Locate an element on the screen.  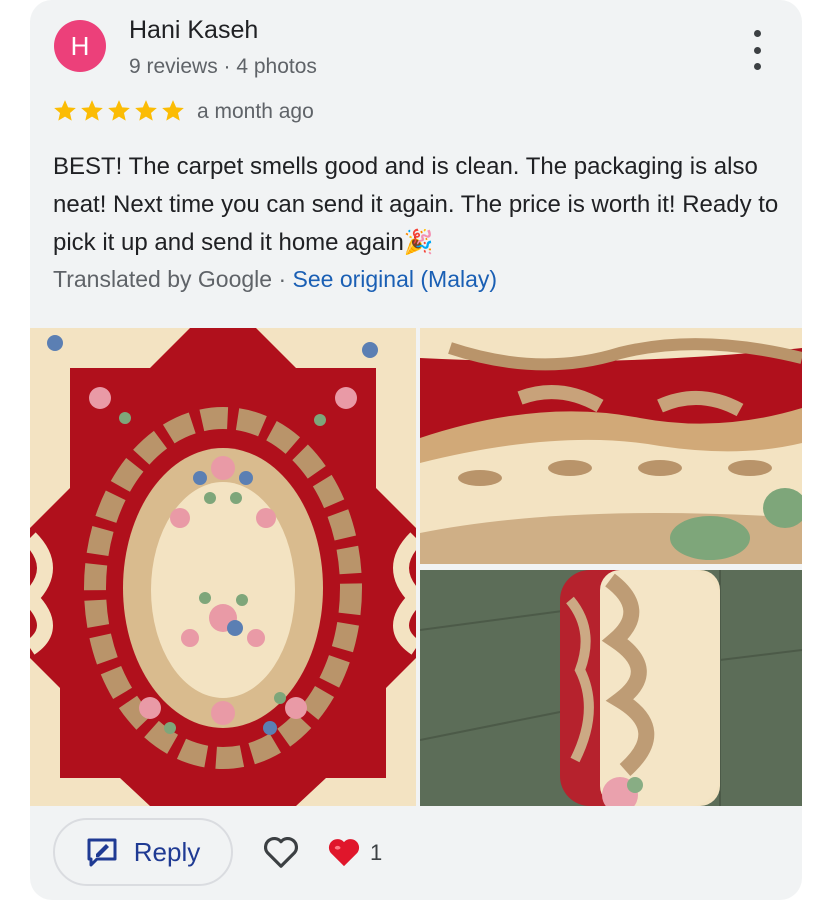
more-options-icon is located at coordinates (757, 50).